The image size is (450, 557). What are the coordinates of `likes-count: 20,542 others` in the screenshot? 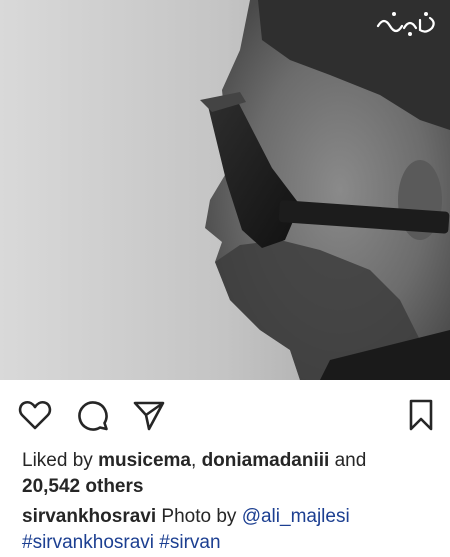 It's located at (82, 486).